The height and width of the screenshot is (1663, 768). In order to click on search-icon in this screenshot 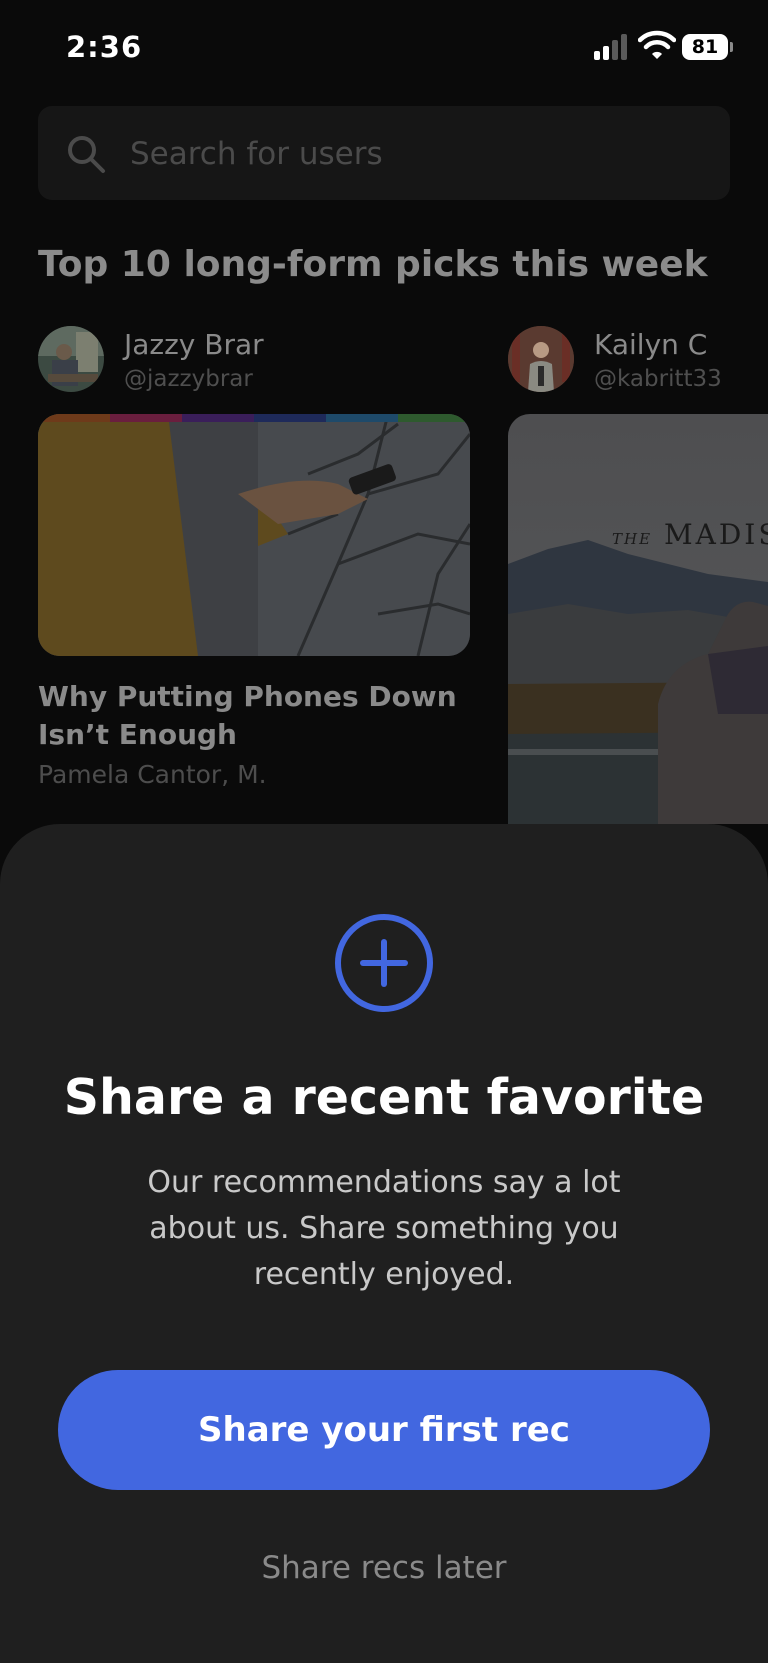, I will do `click(86, 154)`.